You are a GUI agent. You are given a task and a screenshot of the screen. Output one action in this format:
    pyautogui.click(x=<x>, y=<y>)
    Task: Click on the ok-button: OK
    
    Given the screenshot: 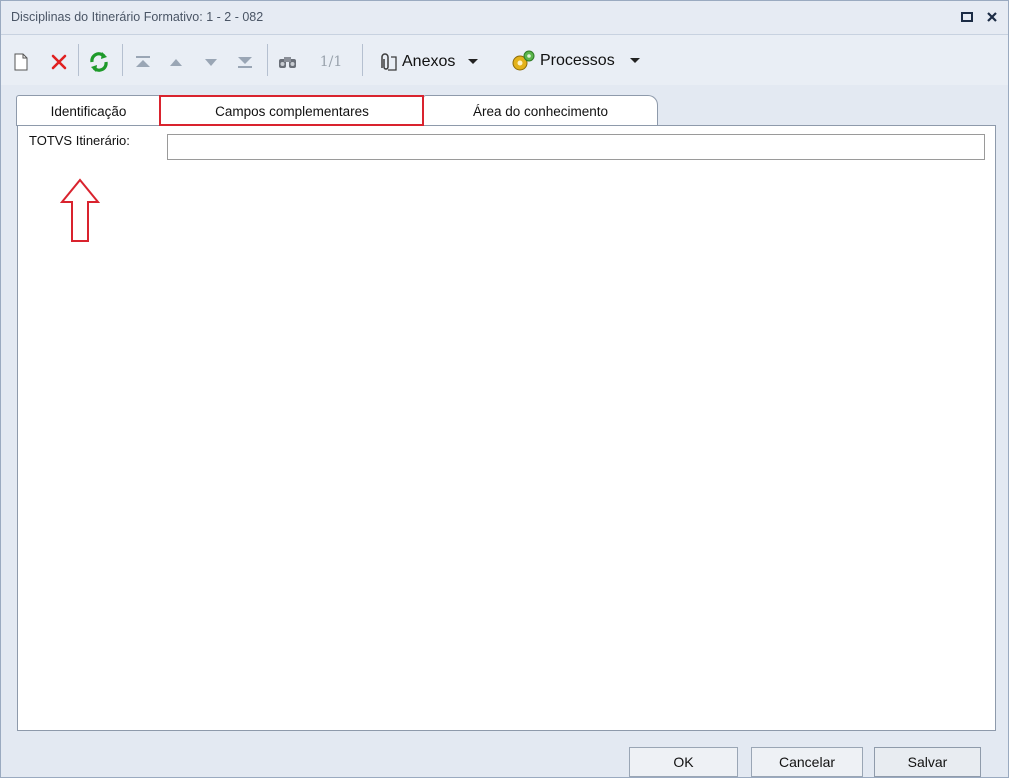 What is the action you would take?
    pyautogui.click(x=683, y=762)
    